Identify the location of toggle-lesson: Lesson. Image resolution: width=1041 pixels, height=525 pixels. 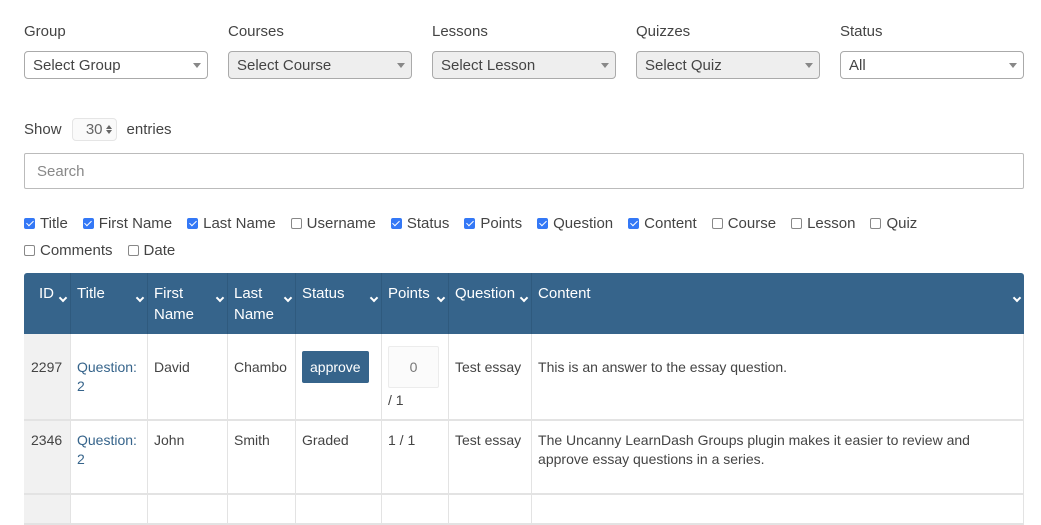
(823, 223).